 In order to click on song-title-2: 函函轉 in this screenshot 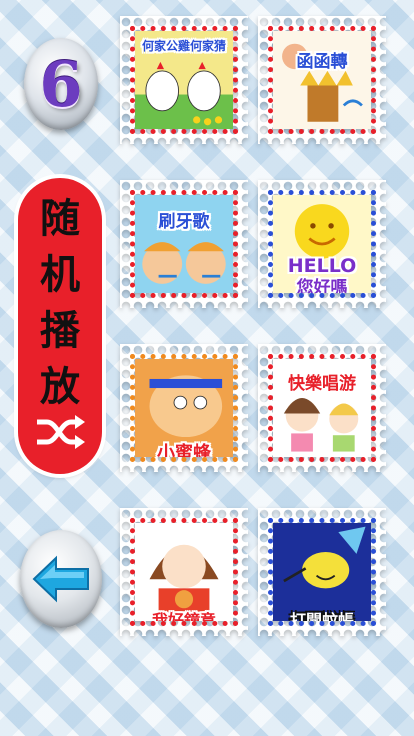, I will do `click(322, 62)`.